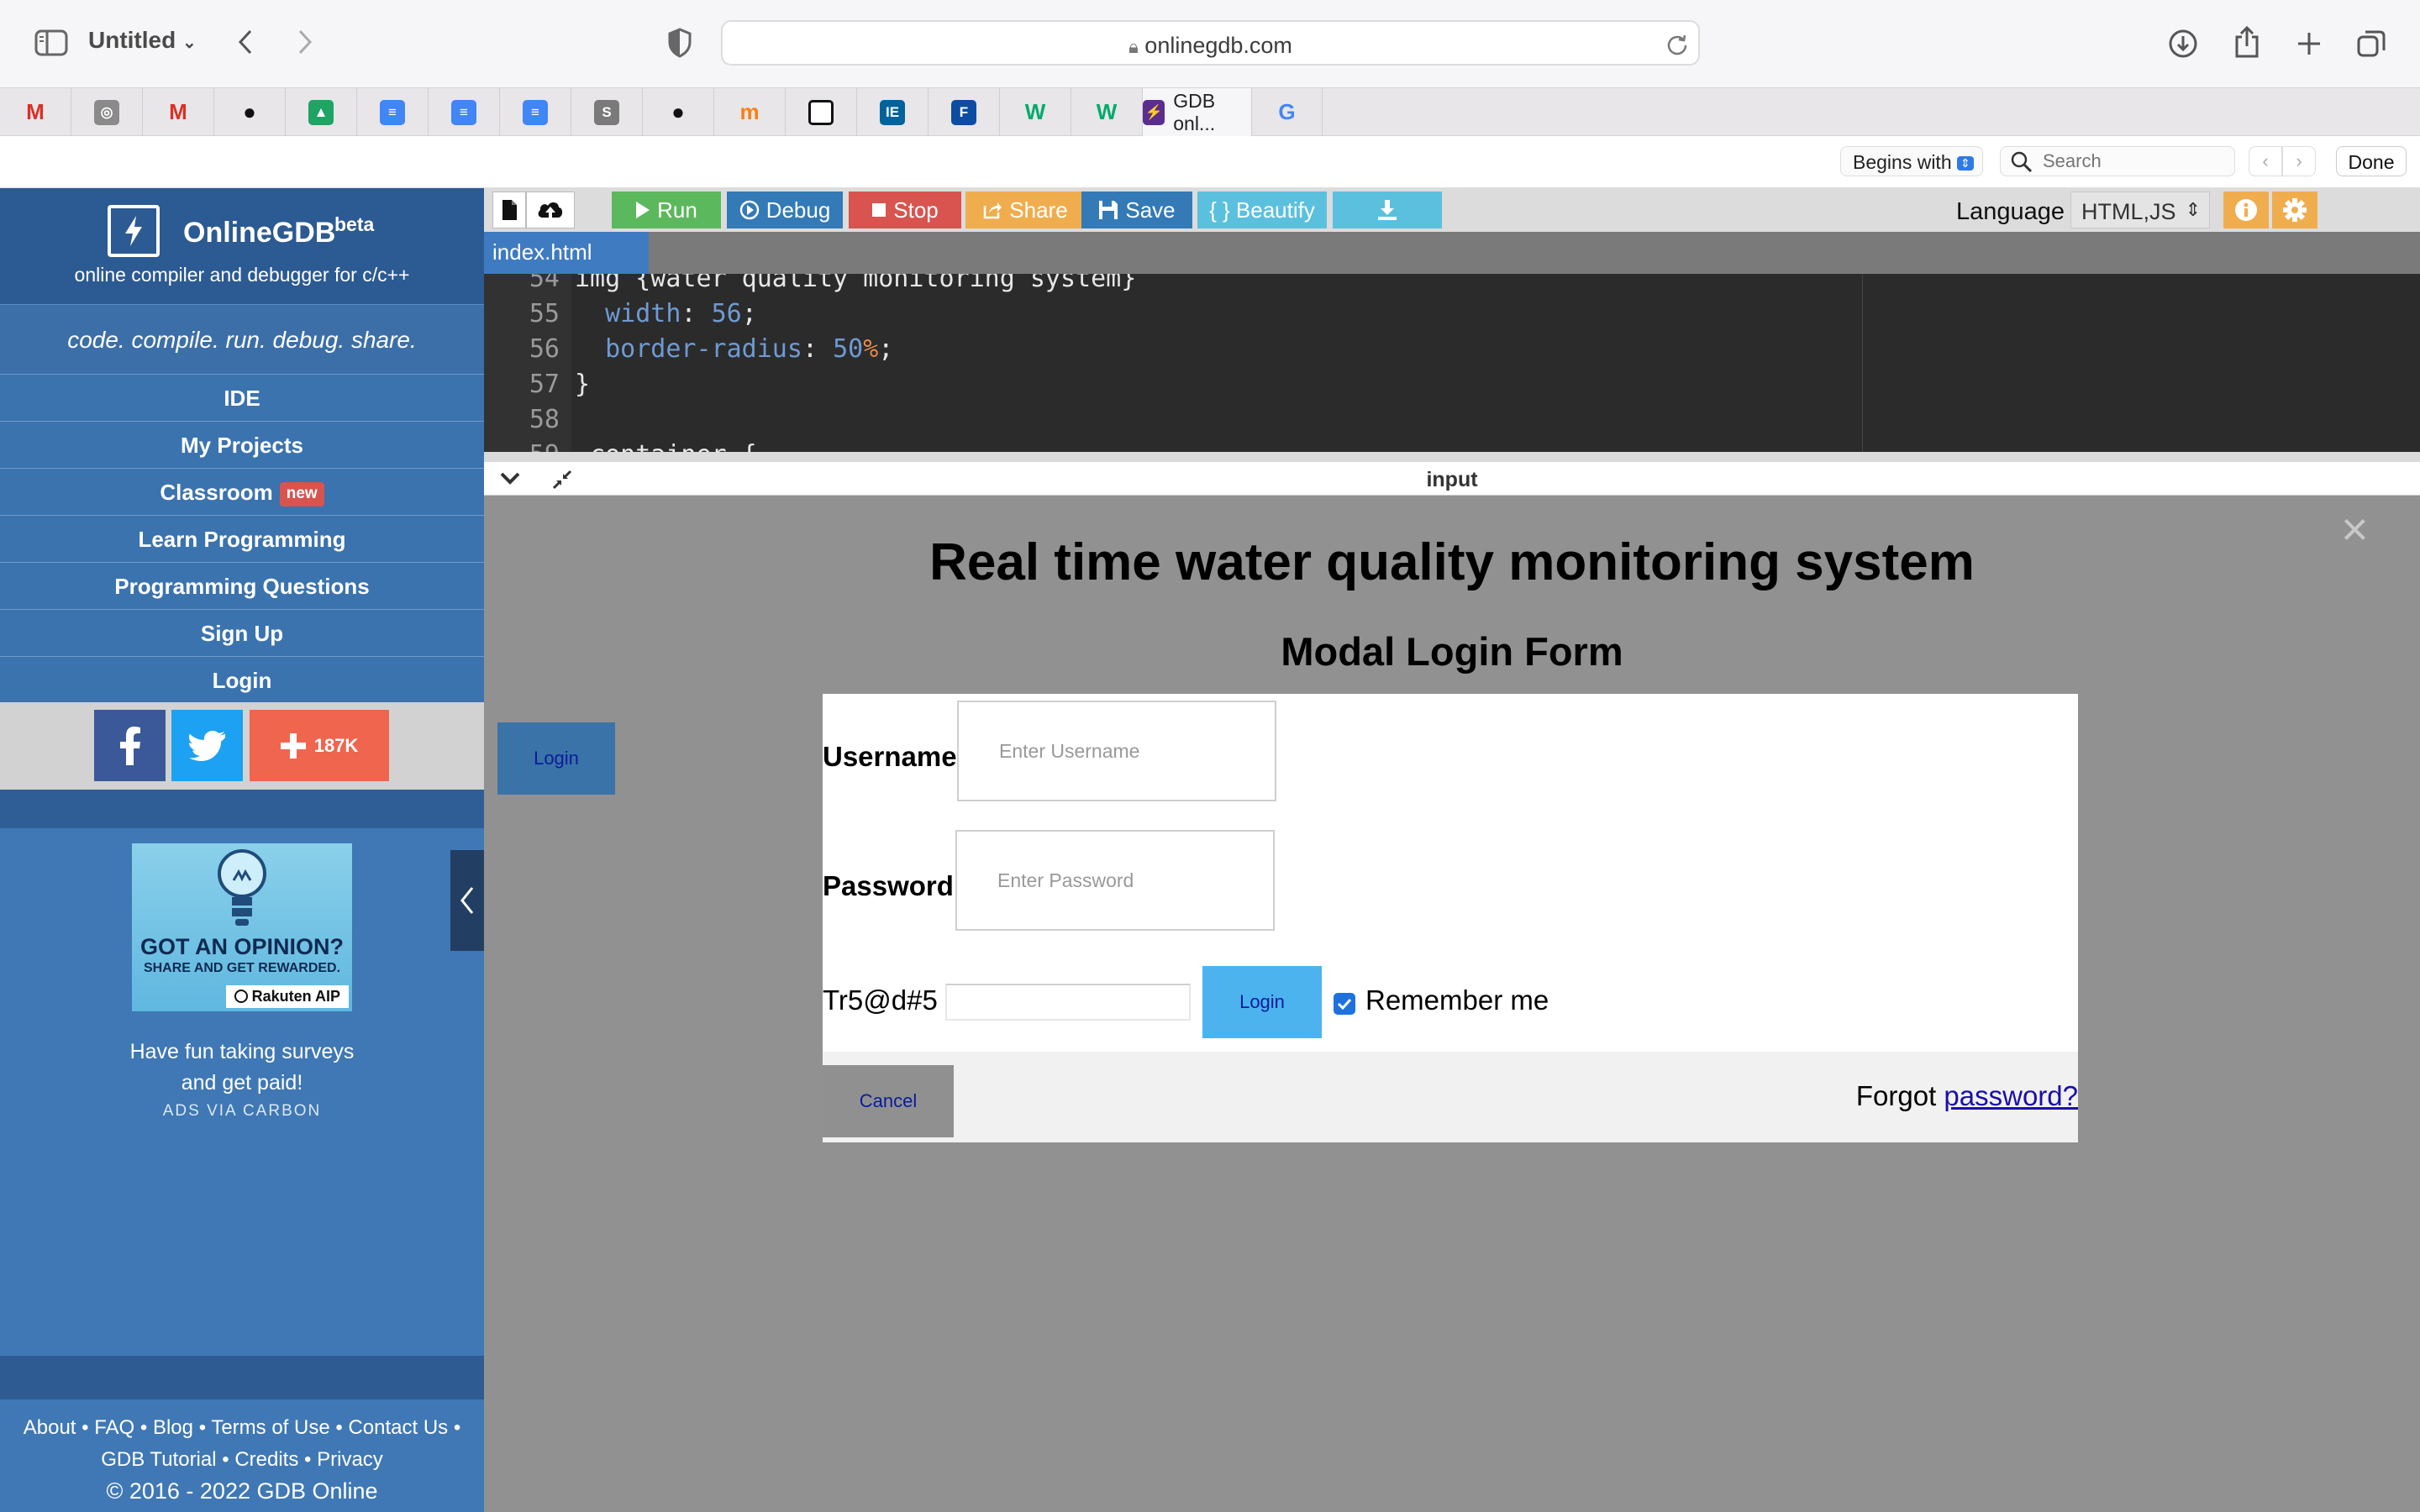 This screenshot has height=1512, width=2420. I want to click on footer-link-privacy: Privacy, so click(350, 1459).